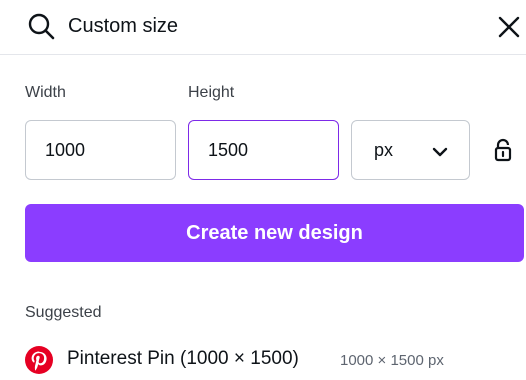 The height and width of the screenshot is (380, 526). What do you see at coordinates (263, 150) in the screenshot?
I see `height-field` at bounding box center [263, 150].